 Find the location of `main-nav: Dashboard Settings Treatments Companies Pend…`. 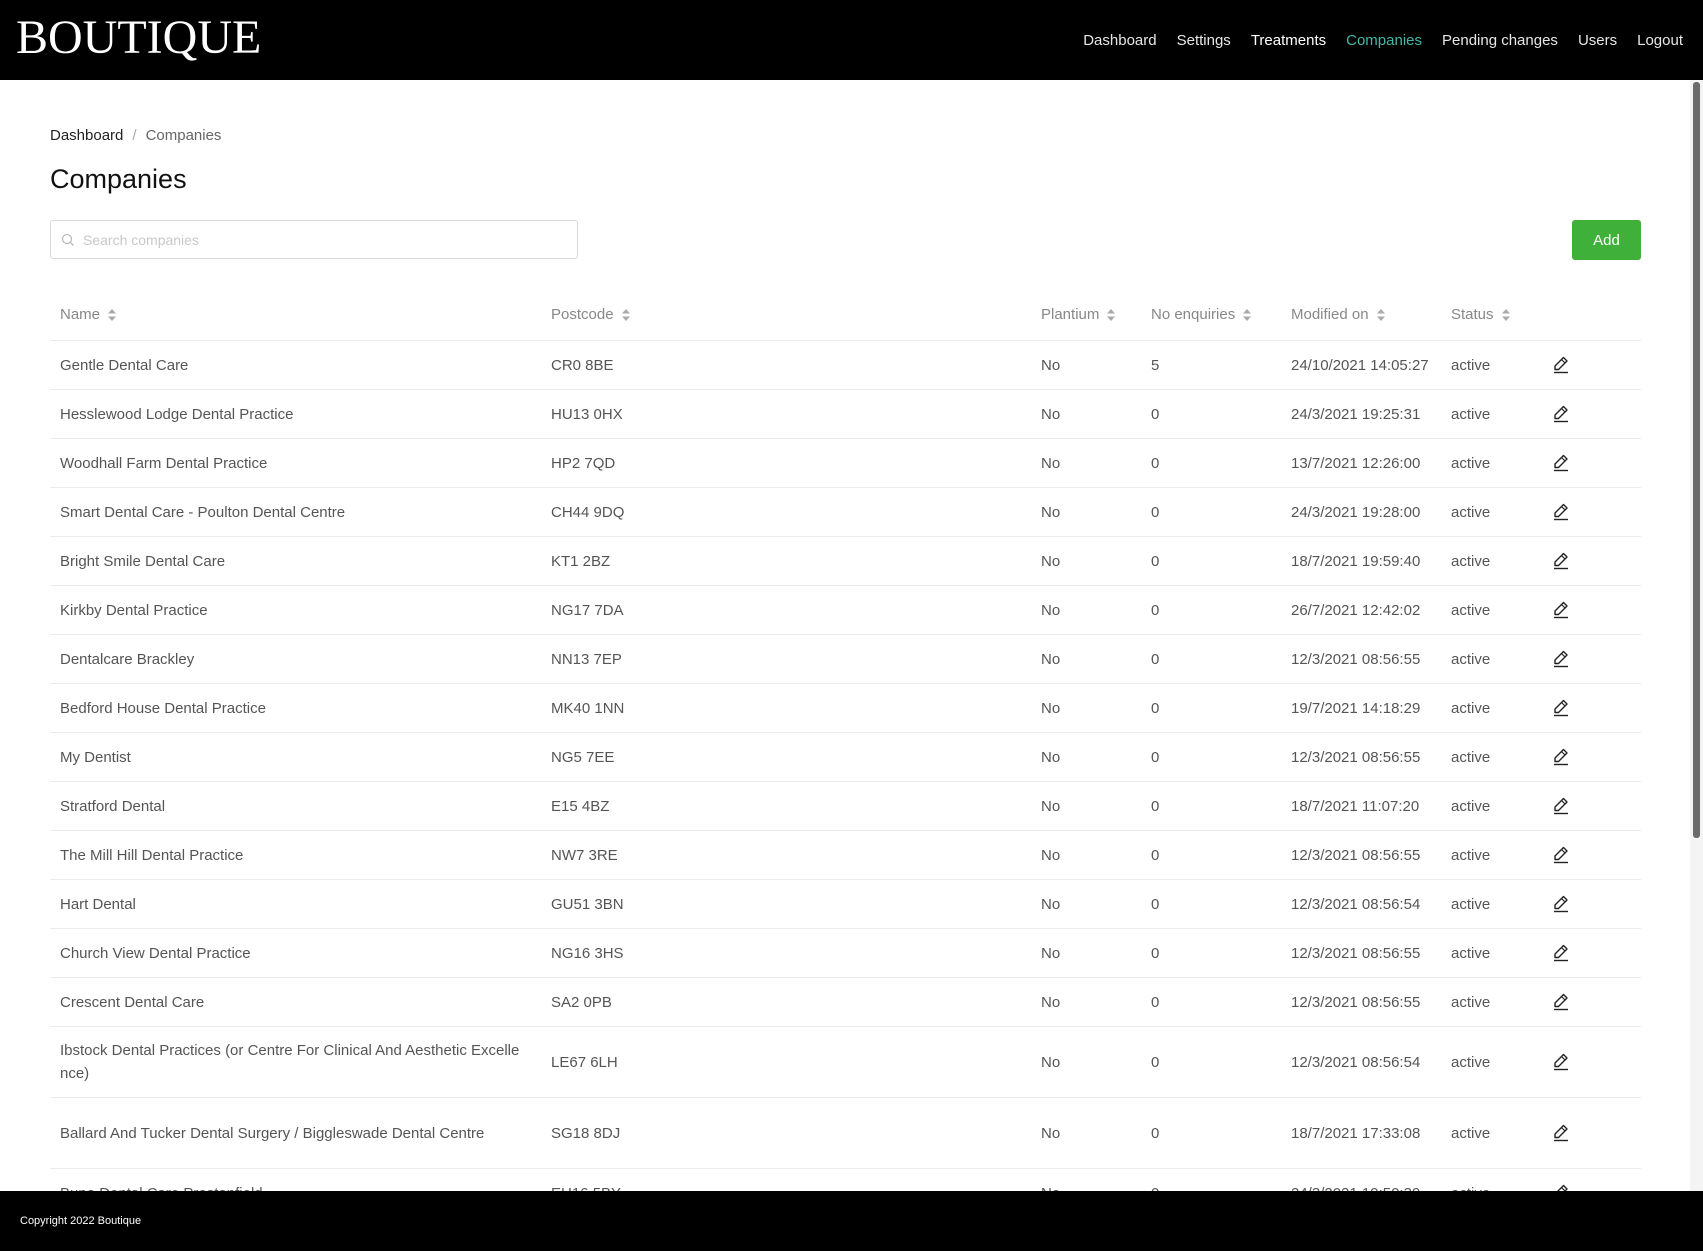

main-nav: Dashboard Settings Treatments Companies Pend… is located at coordinates (1373, 40).